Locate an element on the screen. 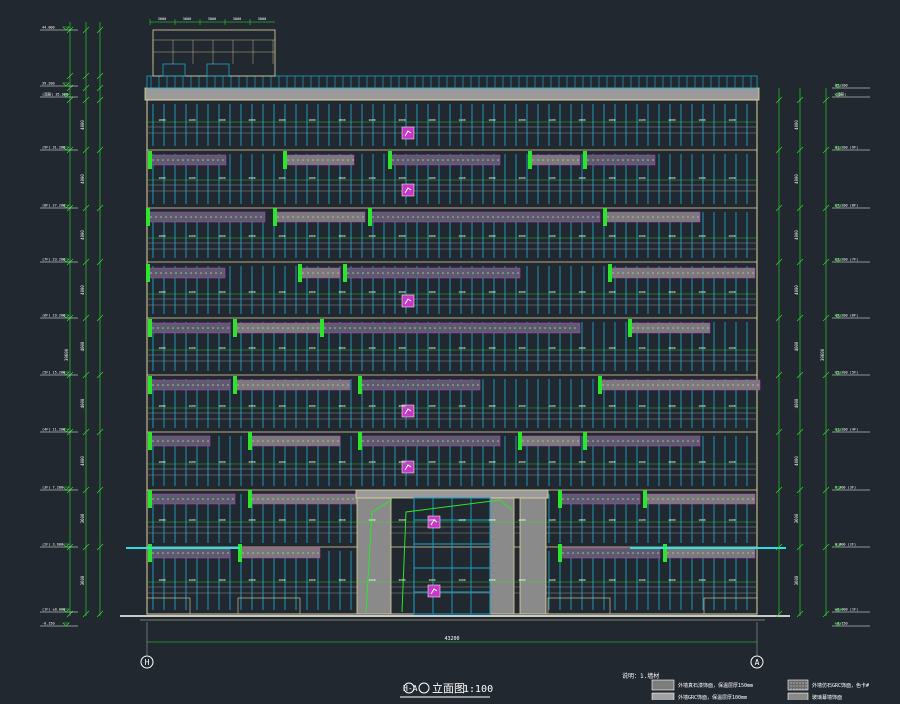 The width and height of the screenshot is (900, 704). right-elevation-label: 31.200 (9F) is located at coordinates (846, 148).